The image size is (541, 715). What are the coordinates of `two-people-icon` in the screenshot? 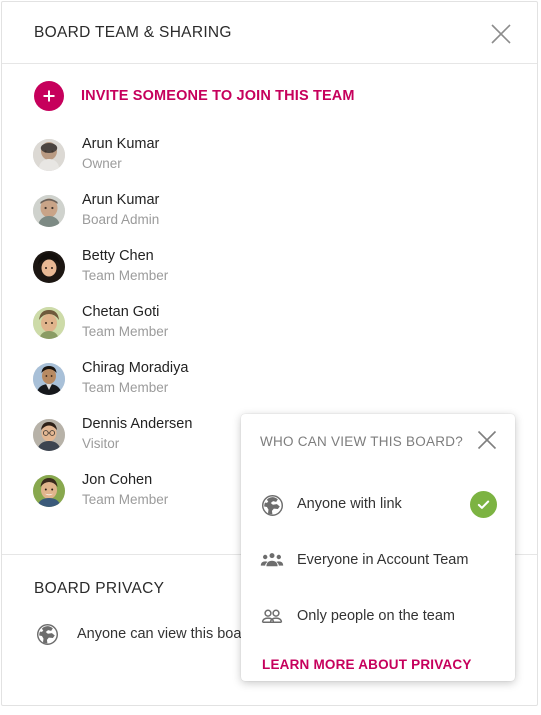 It's located at (272, 617).